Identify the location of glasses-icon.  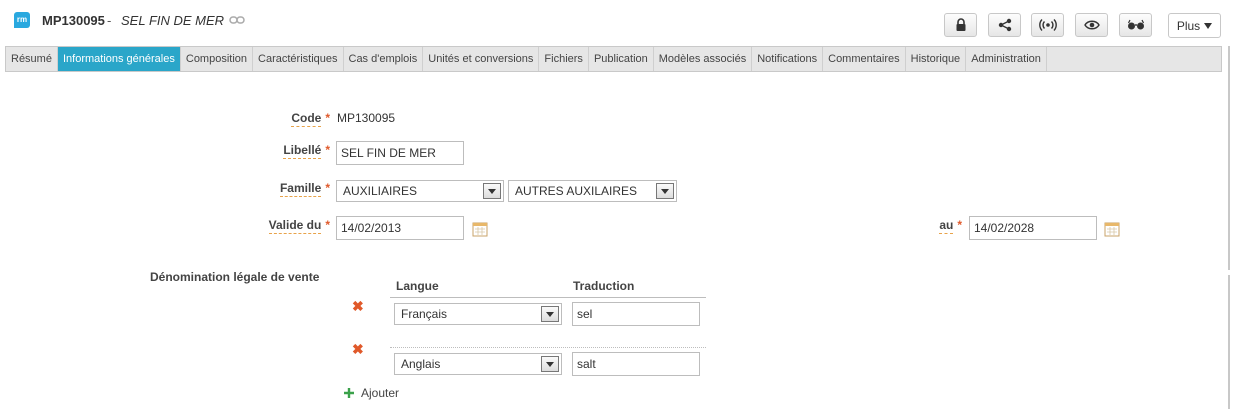
(1135, 24).